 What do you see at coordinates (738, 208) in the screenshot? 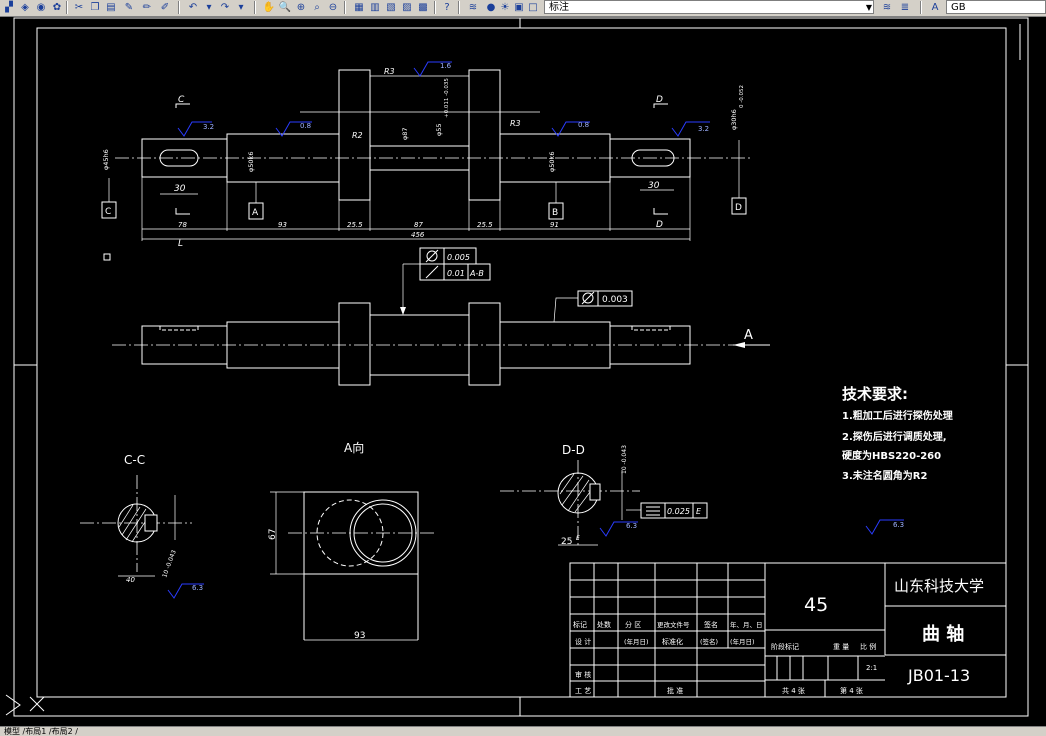
I see `datum-d: D` at bounding box center [738, 208].